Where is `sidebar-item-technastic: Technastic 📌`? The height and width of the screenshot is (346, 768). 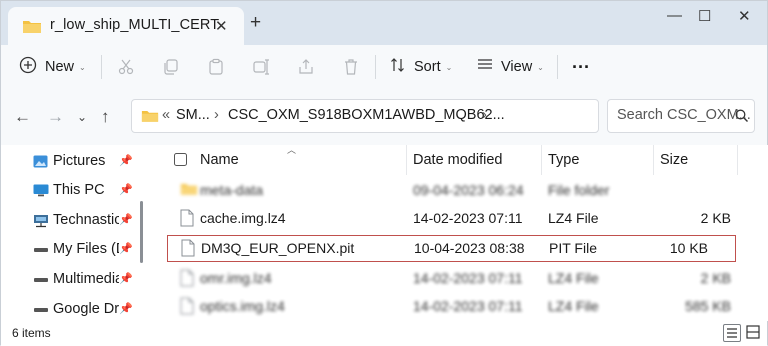 sidebar-item-technastic: Technastic 📌 is located at coordinates (71, 220).